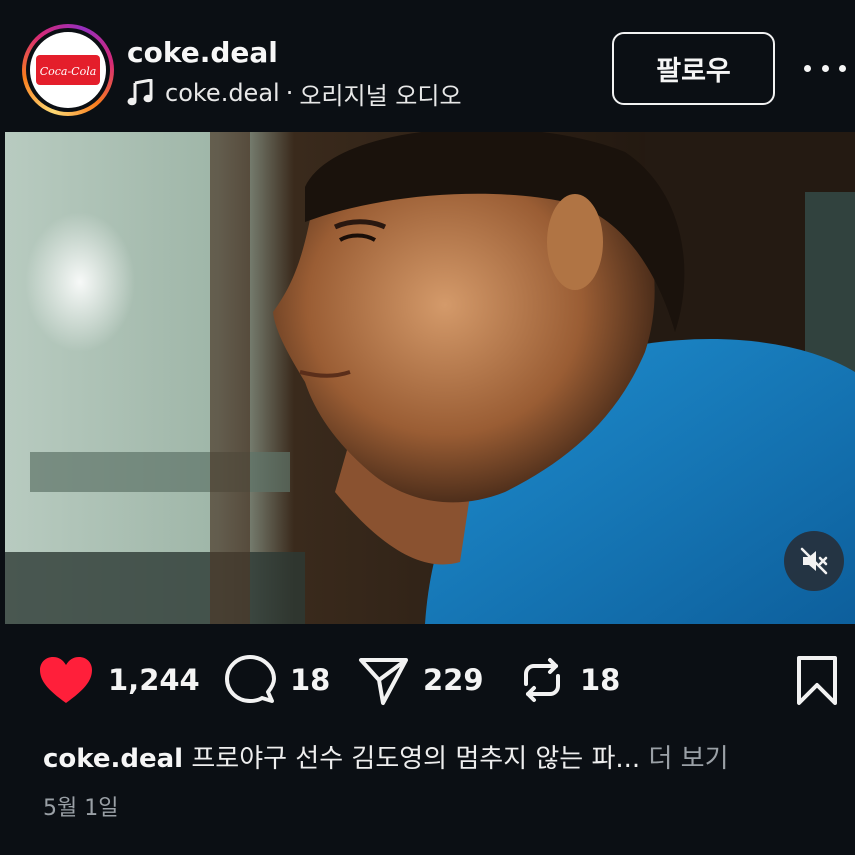 Image resolution: width=855 pixels, height=855 pixels. I want to click on comment-icon, so click(250, 680).